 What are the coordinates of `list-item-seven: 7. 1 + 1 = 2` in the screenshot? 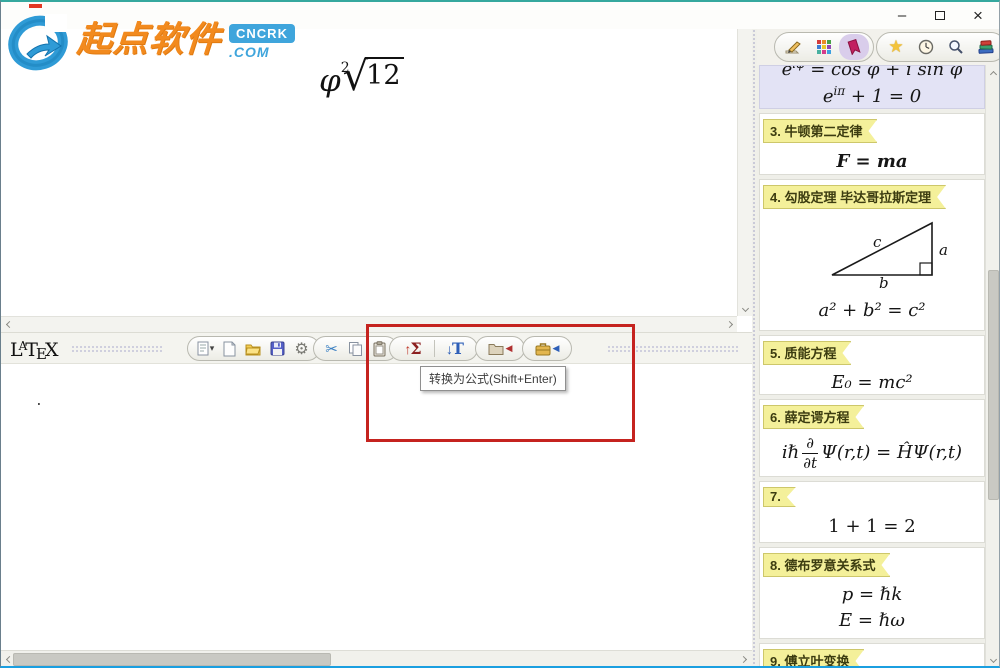 It's located at (872, 512).